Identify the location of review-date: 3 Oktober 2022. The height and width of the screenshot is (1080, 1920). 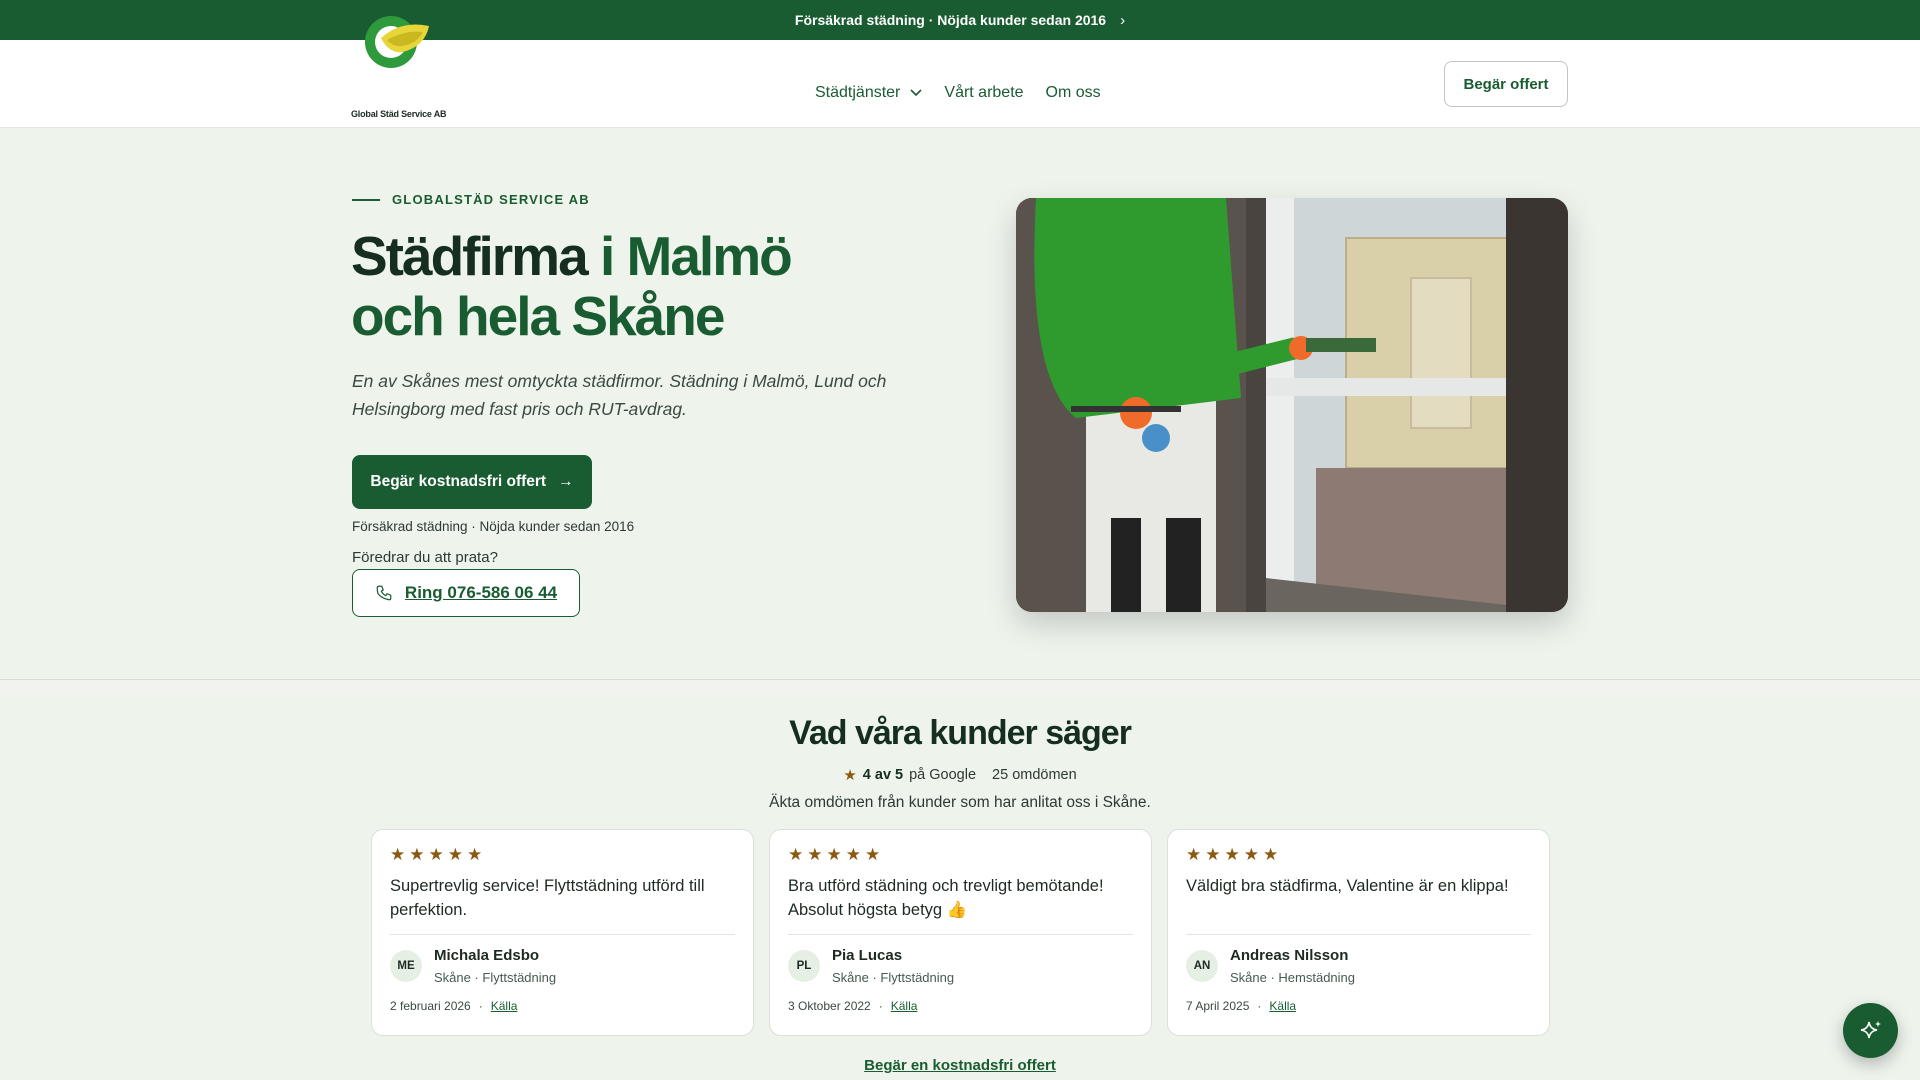
(829, 1006).